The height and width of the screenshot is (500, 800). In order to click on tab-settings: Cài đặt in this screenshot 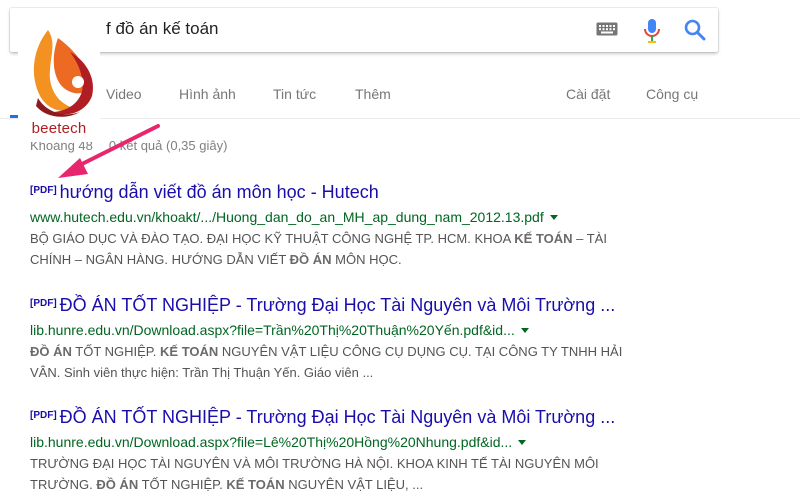, I will do `click(588, 94)`.